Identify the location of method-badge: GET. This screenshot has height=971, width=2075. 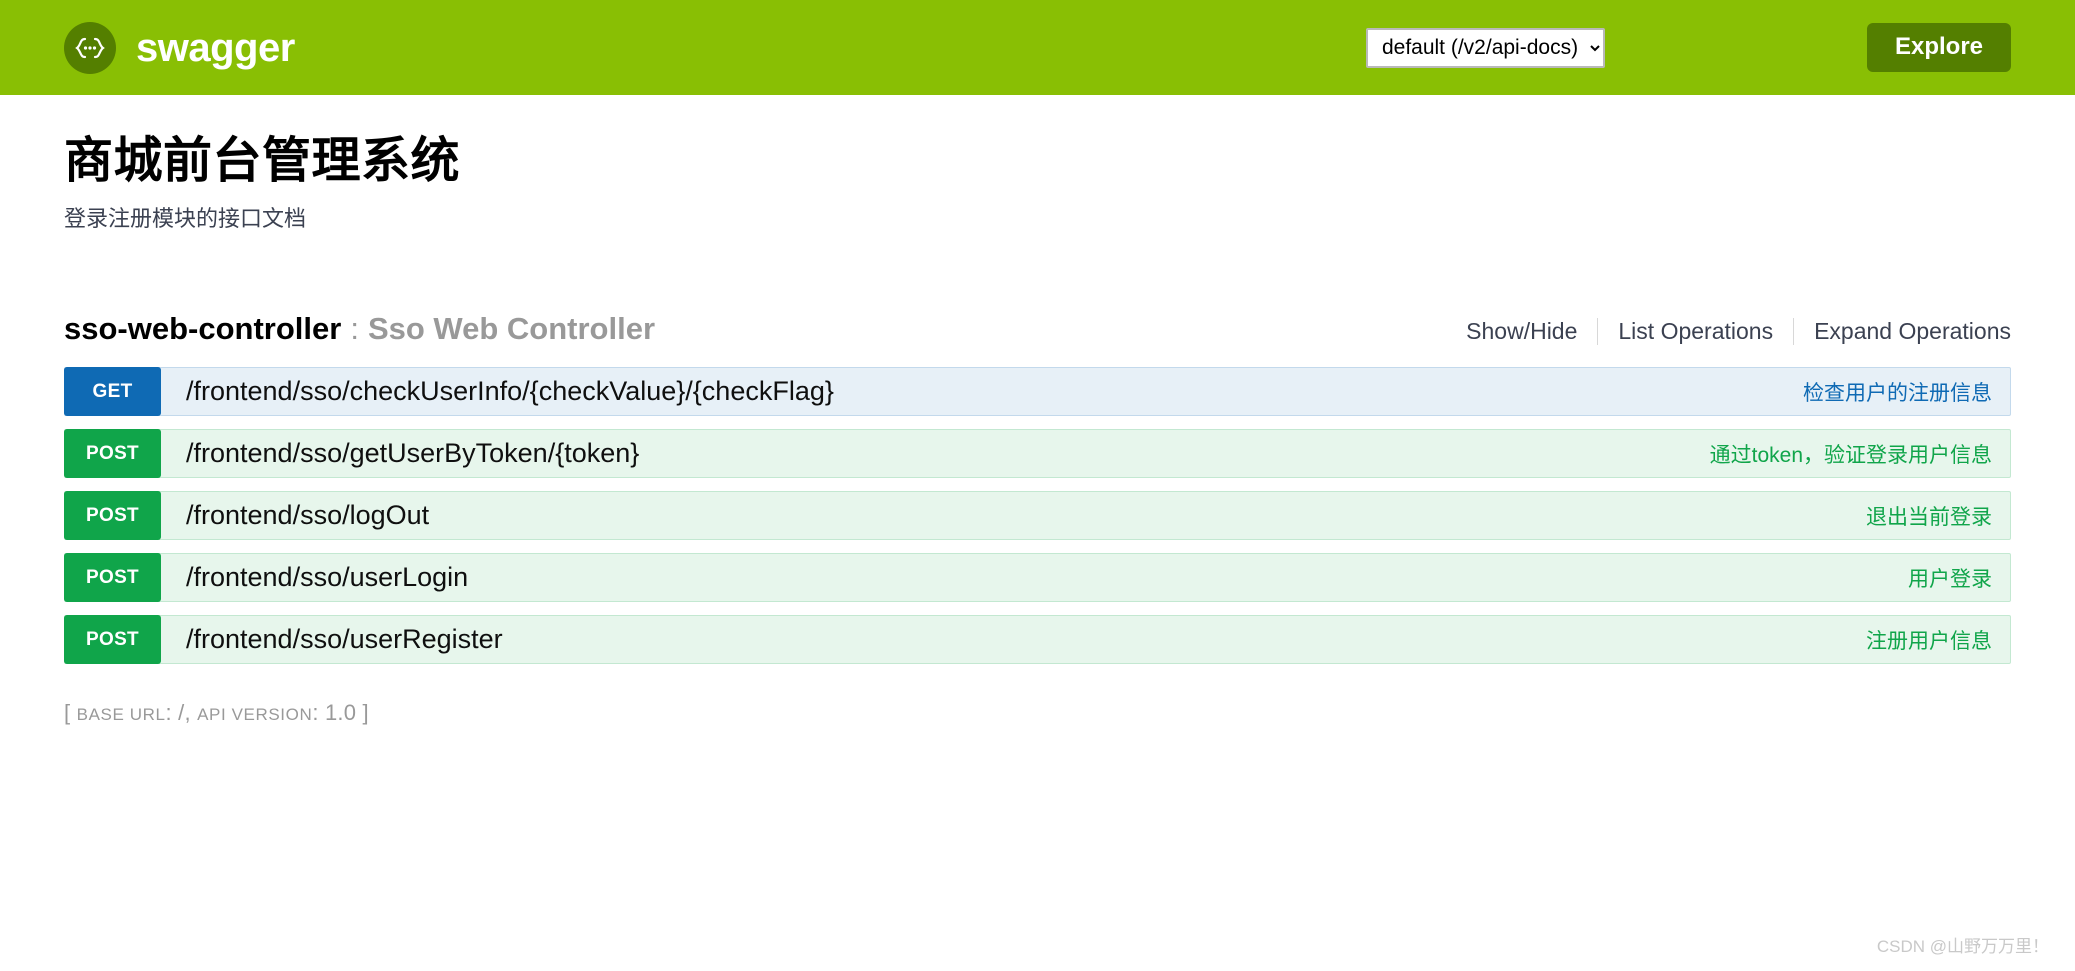
(112, 392).